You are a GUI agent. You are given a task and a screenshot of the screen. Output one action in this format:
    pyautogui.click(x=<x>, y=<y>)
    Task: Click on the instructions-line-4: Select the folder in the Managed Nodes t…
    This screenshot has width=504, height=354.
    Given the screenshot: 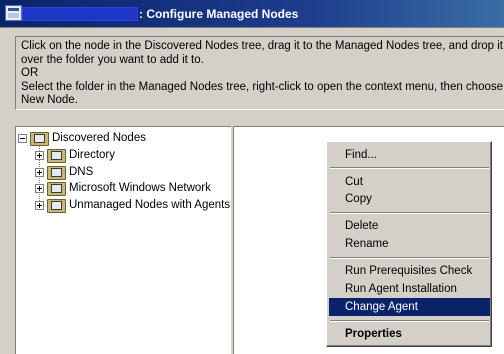 What is the action you would take?
    pyautogui.click(x=262, y=86)
    